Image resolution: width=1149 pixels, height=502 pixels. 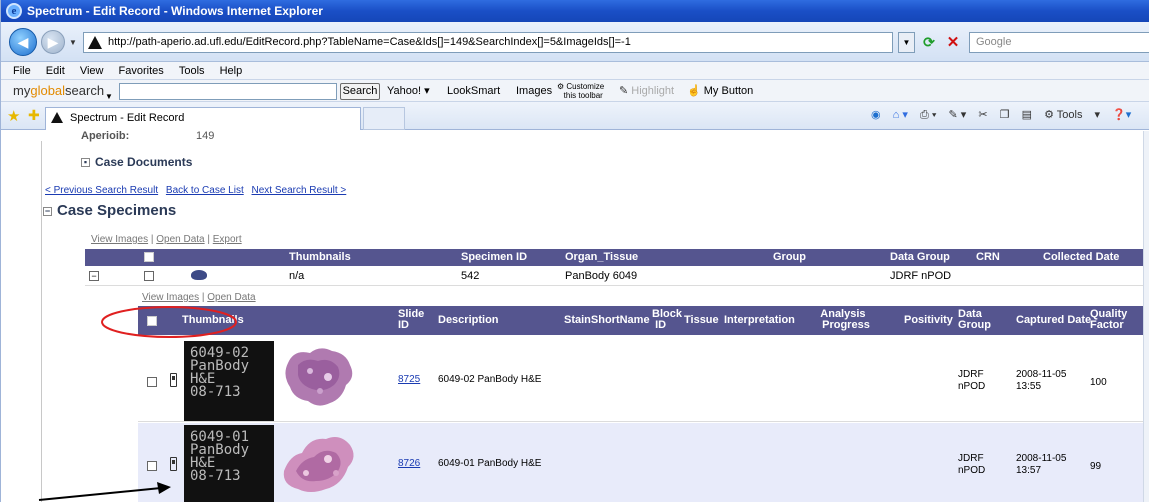 I want to click on search-input: Google, so click(x=1059, y=42).